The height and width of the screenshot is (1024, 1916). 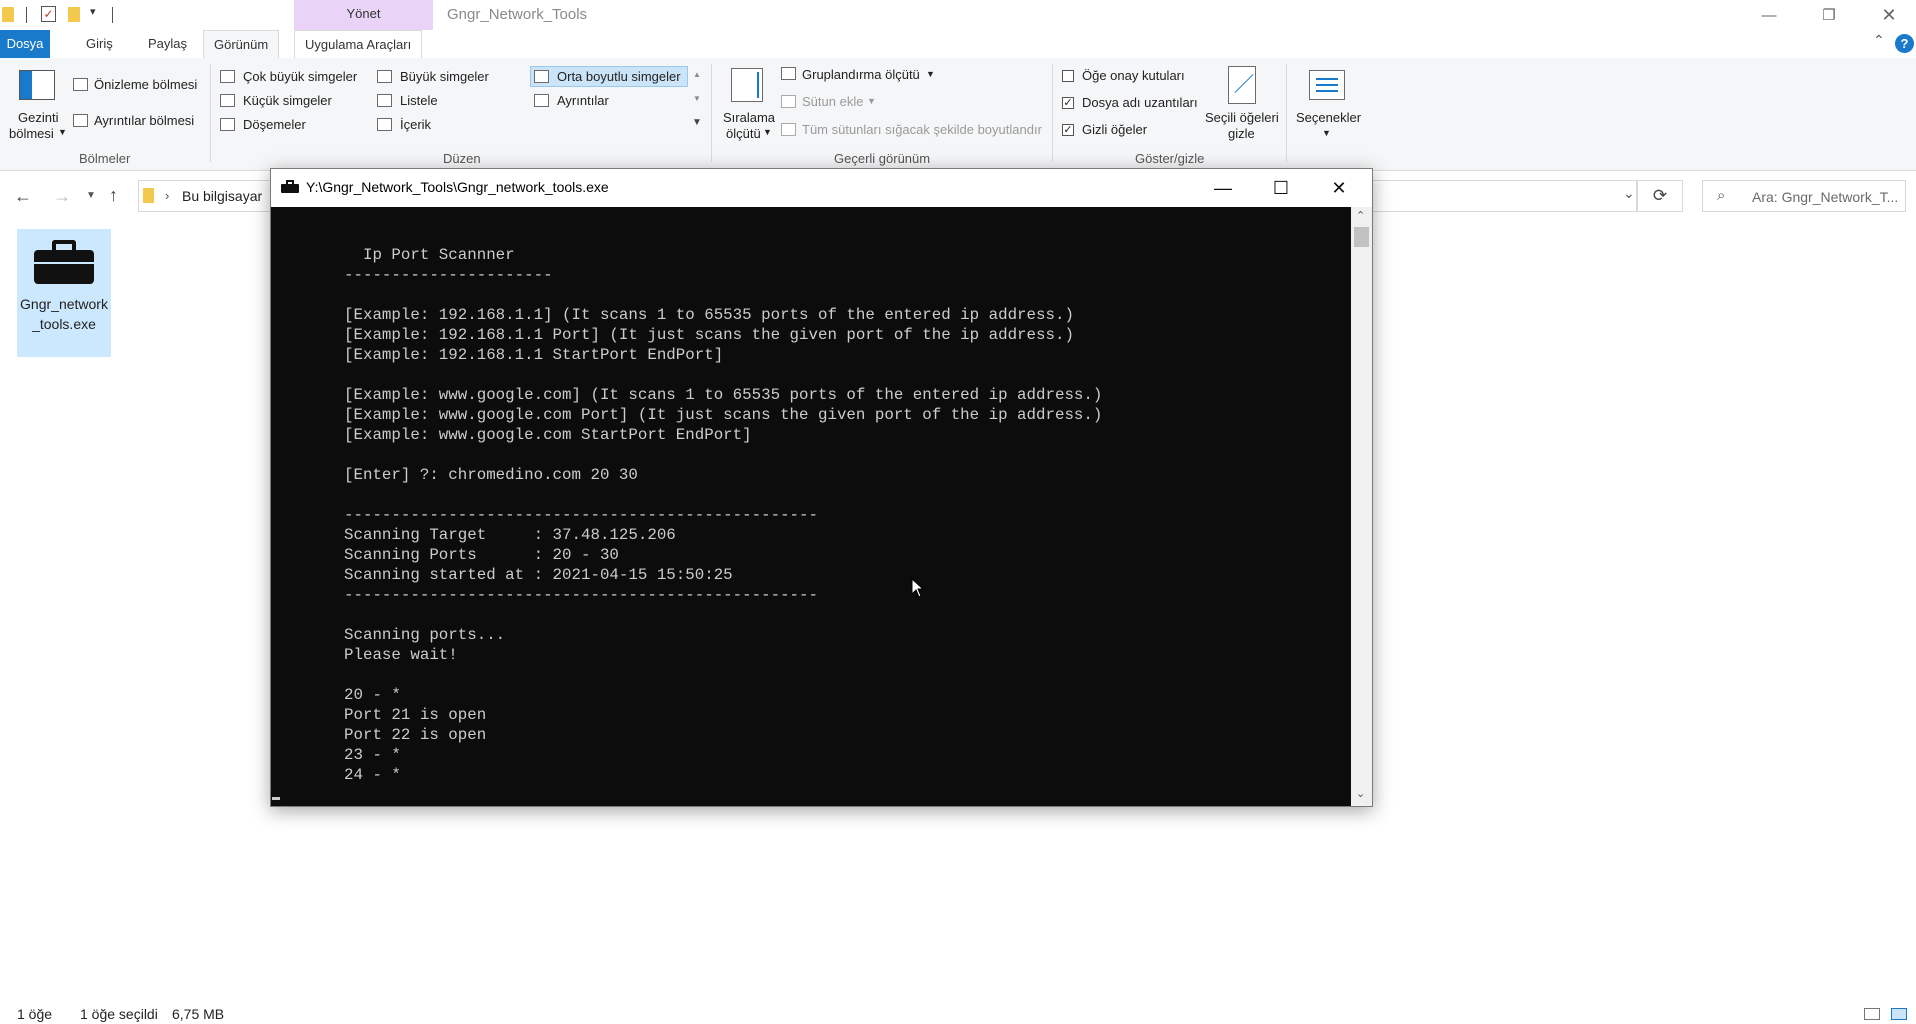 I want to click on item-checkboxes-label: Öğe onay kutuları, so click(x=1133, y=75).